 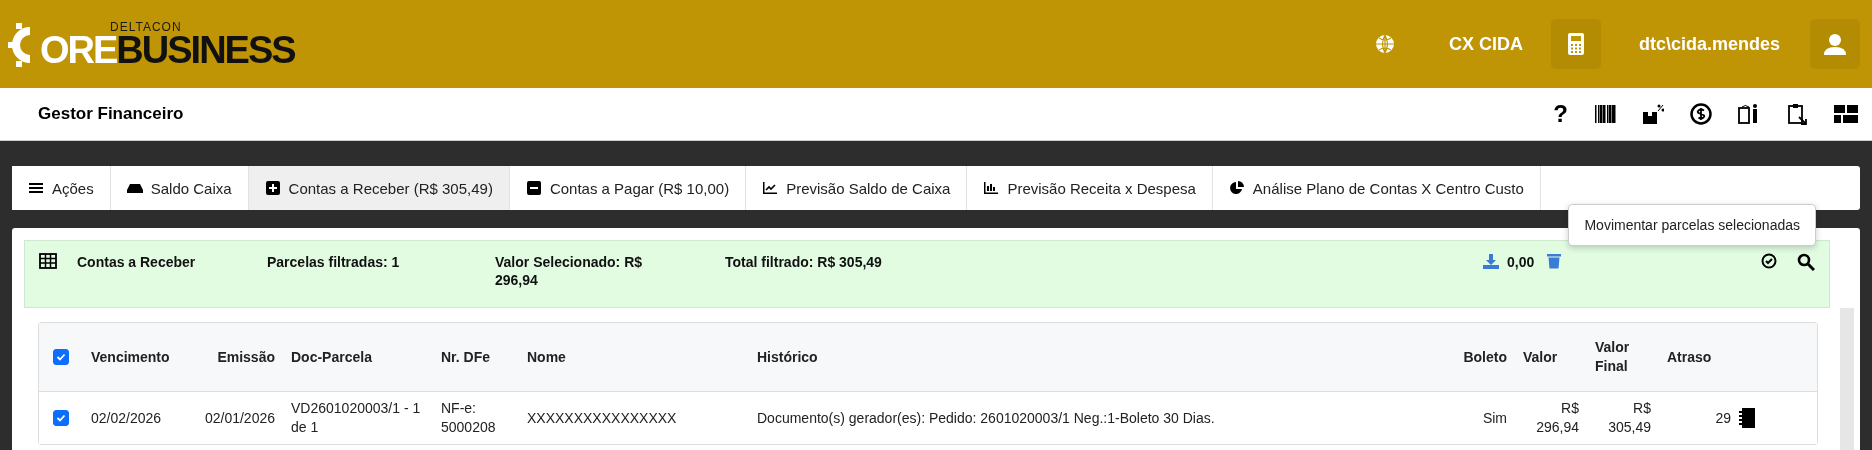 I want to click on table-cell-text: R$ 305,49, so click(x=1629, y=418).